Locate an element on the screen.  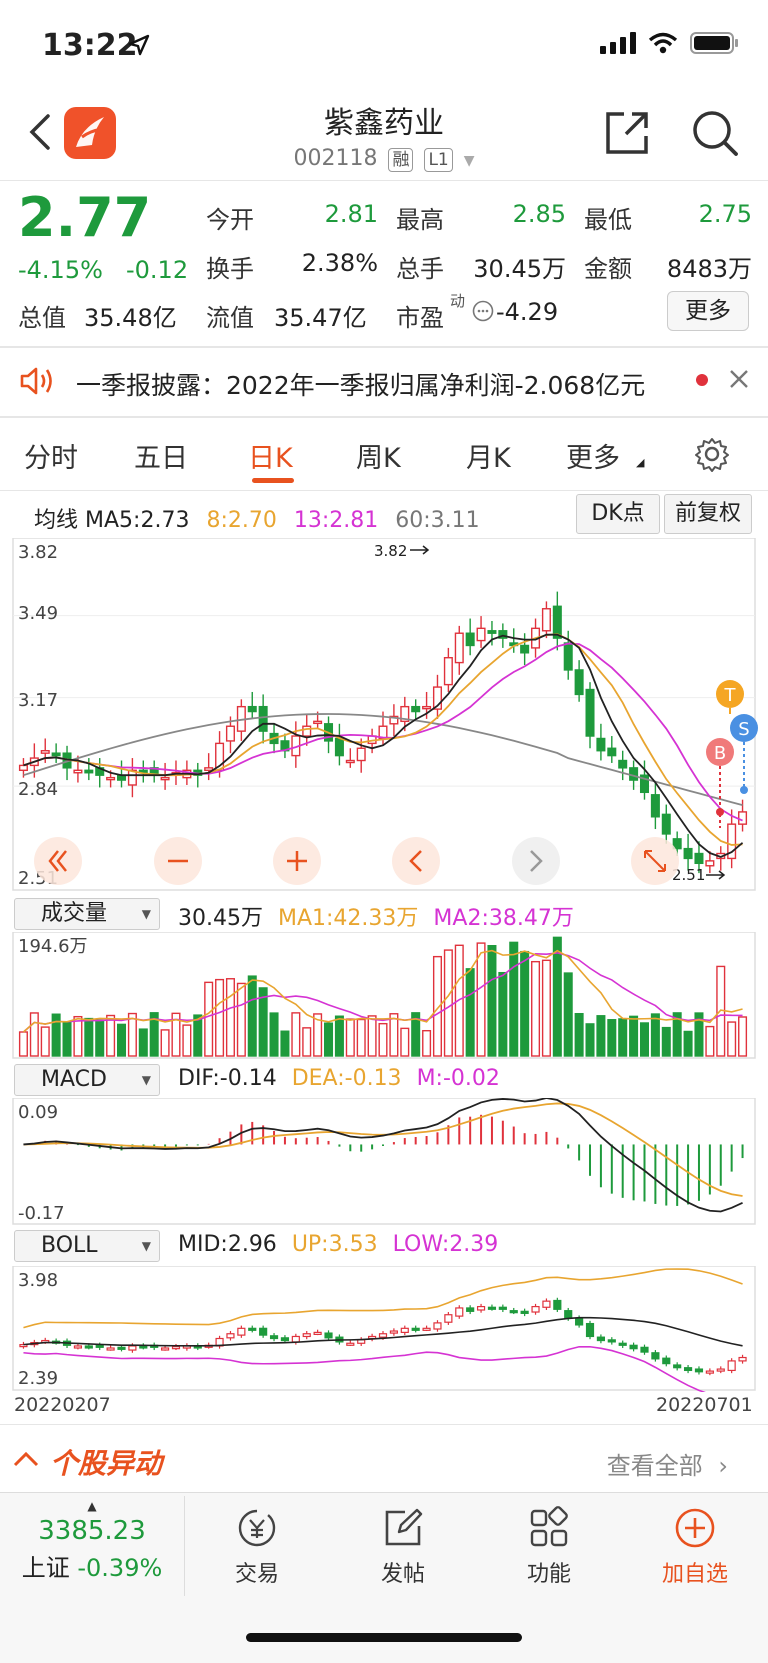
date-start: 20220207 is located at coordinates (62, 1405).